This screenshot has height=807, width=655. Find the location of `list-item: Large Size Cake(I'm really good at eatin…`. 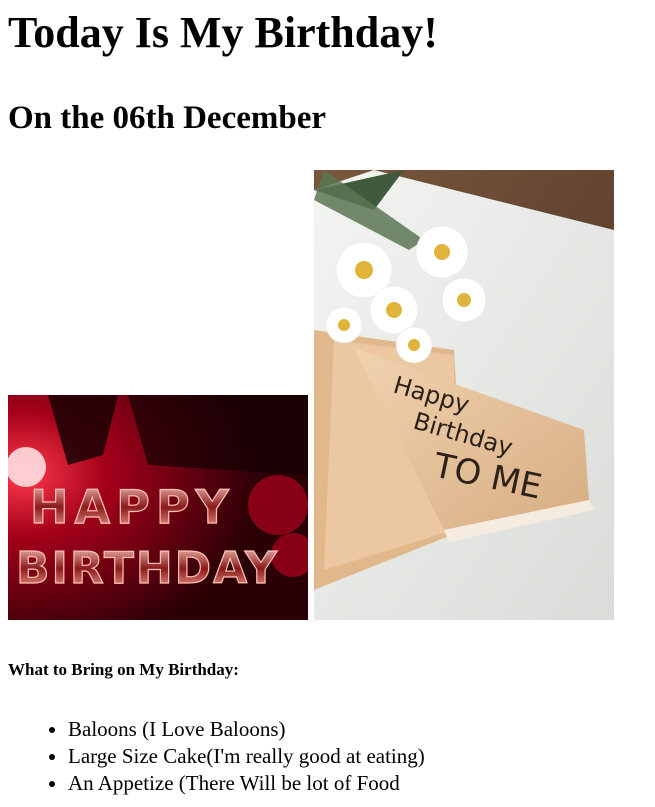

list-item: Large Size Cake(I'm really good at eatin… is located at coordinates (357, 756).